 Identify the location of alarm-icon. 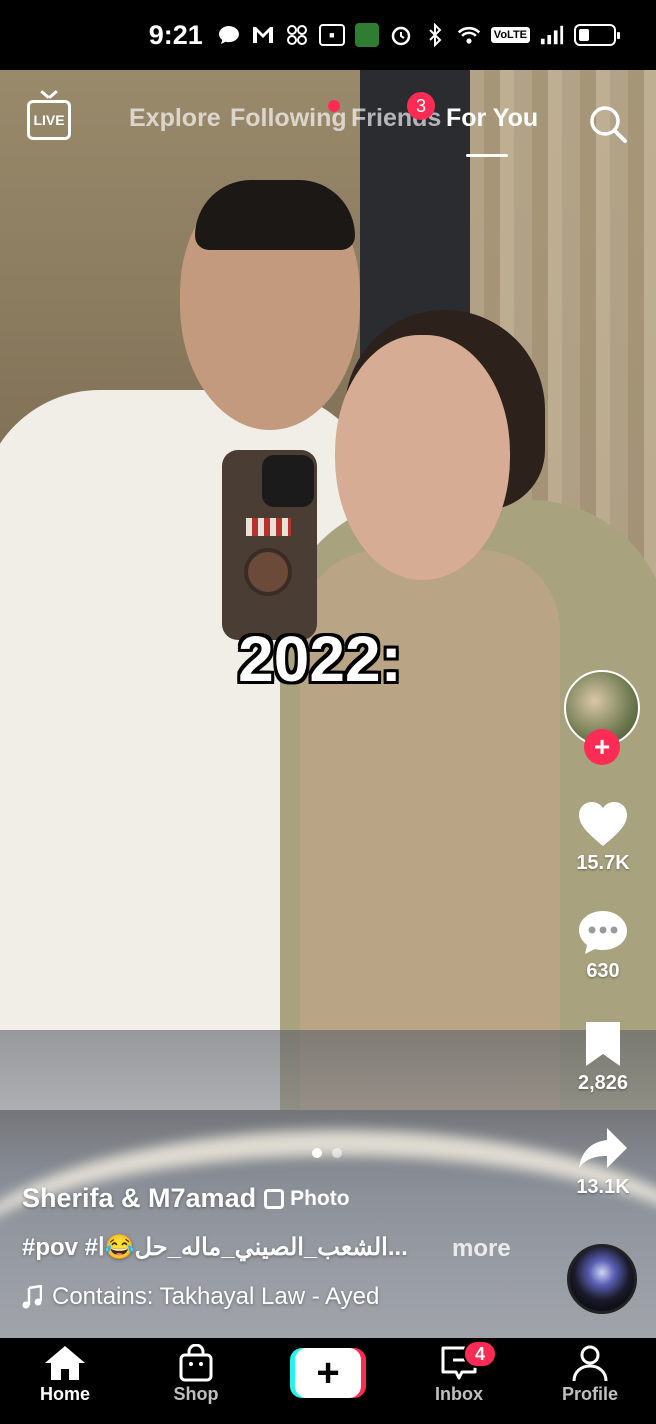
(401, 35).